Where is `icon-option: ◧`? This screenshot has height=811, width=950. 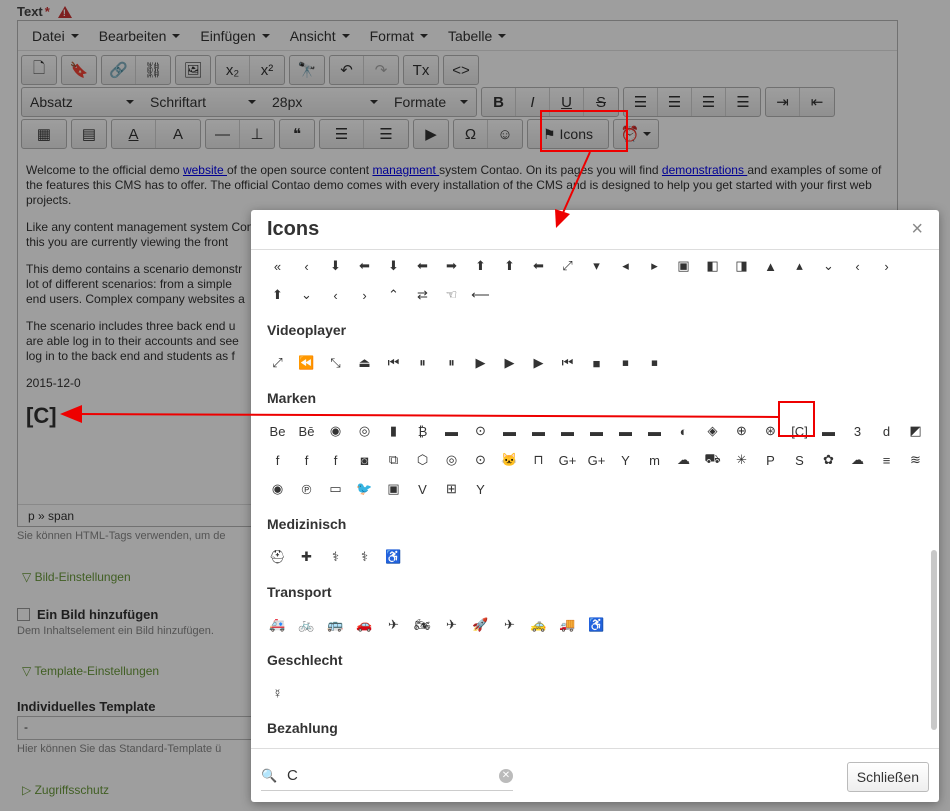 icon-option: ◧ is located at coordinates (712, 266).